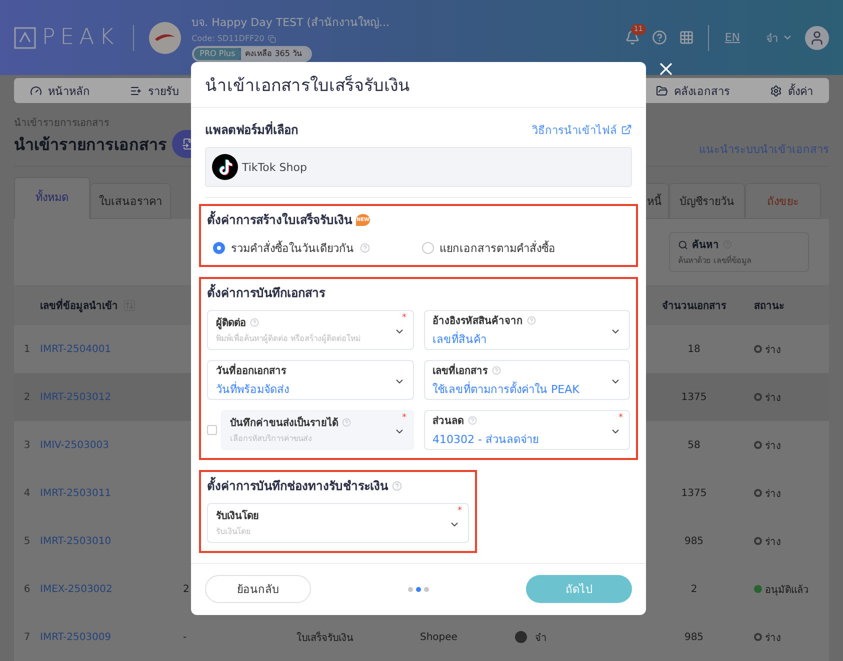 This screenshot has width=843, height=661. What do you see at coordinates (297, 485) in the screenshot?
I see `section-heading: ตั้งค่าการบันทึกช่องทางรับชำระเงิน` at bounding box center [297, 485].